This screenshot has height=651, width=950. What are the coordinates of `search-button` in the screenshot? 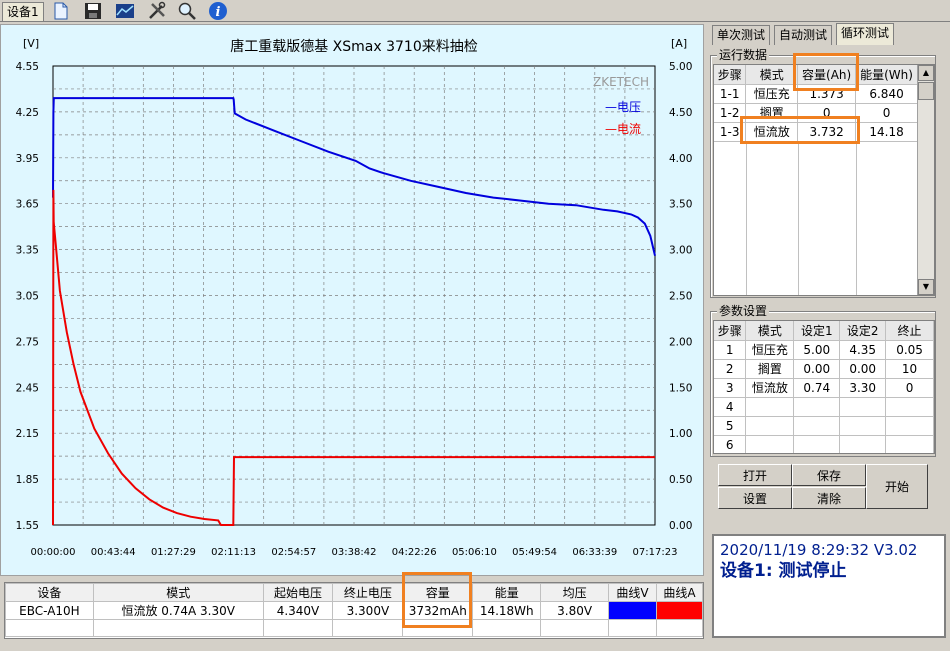 It's located at (187, 10).